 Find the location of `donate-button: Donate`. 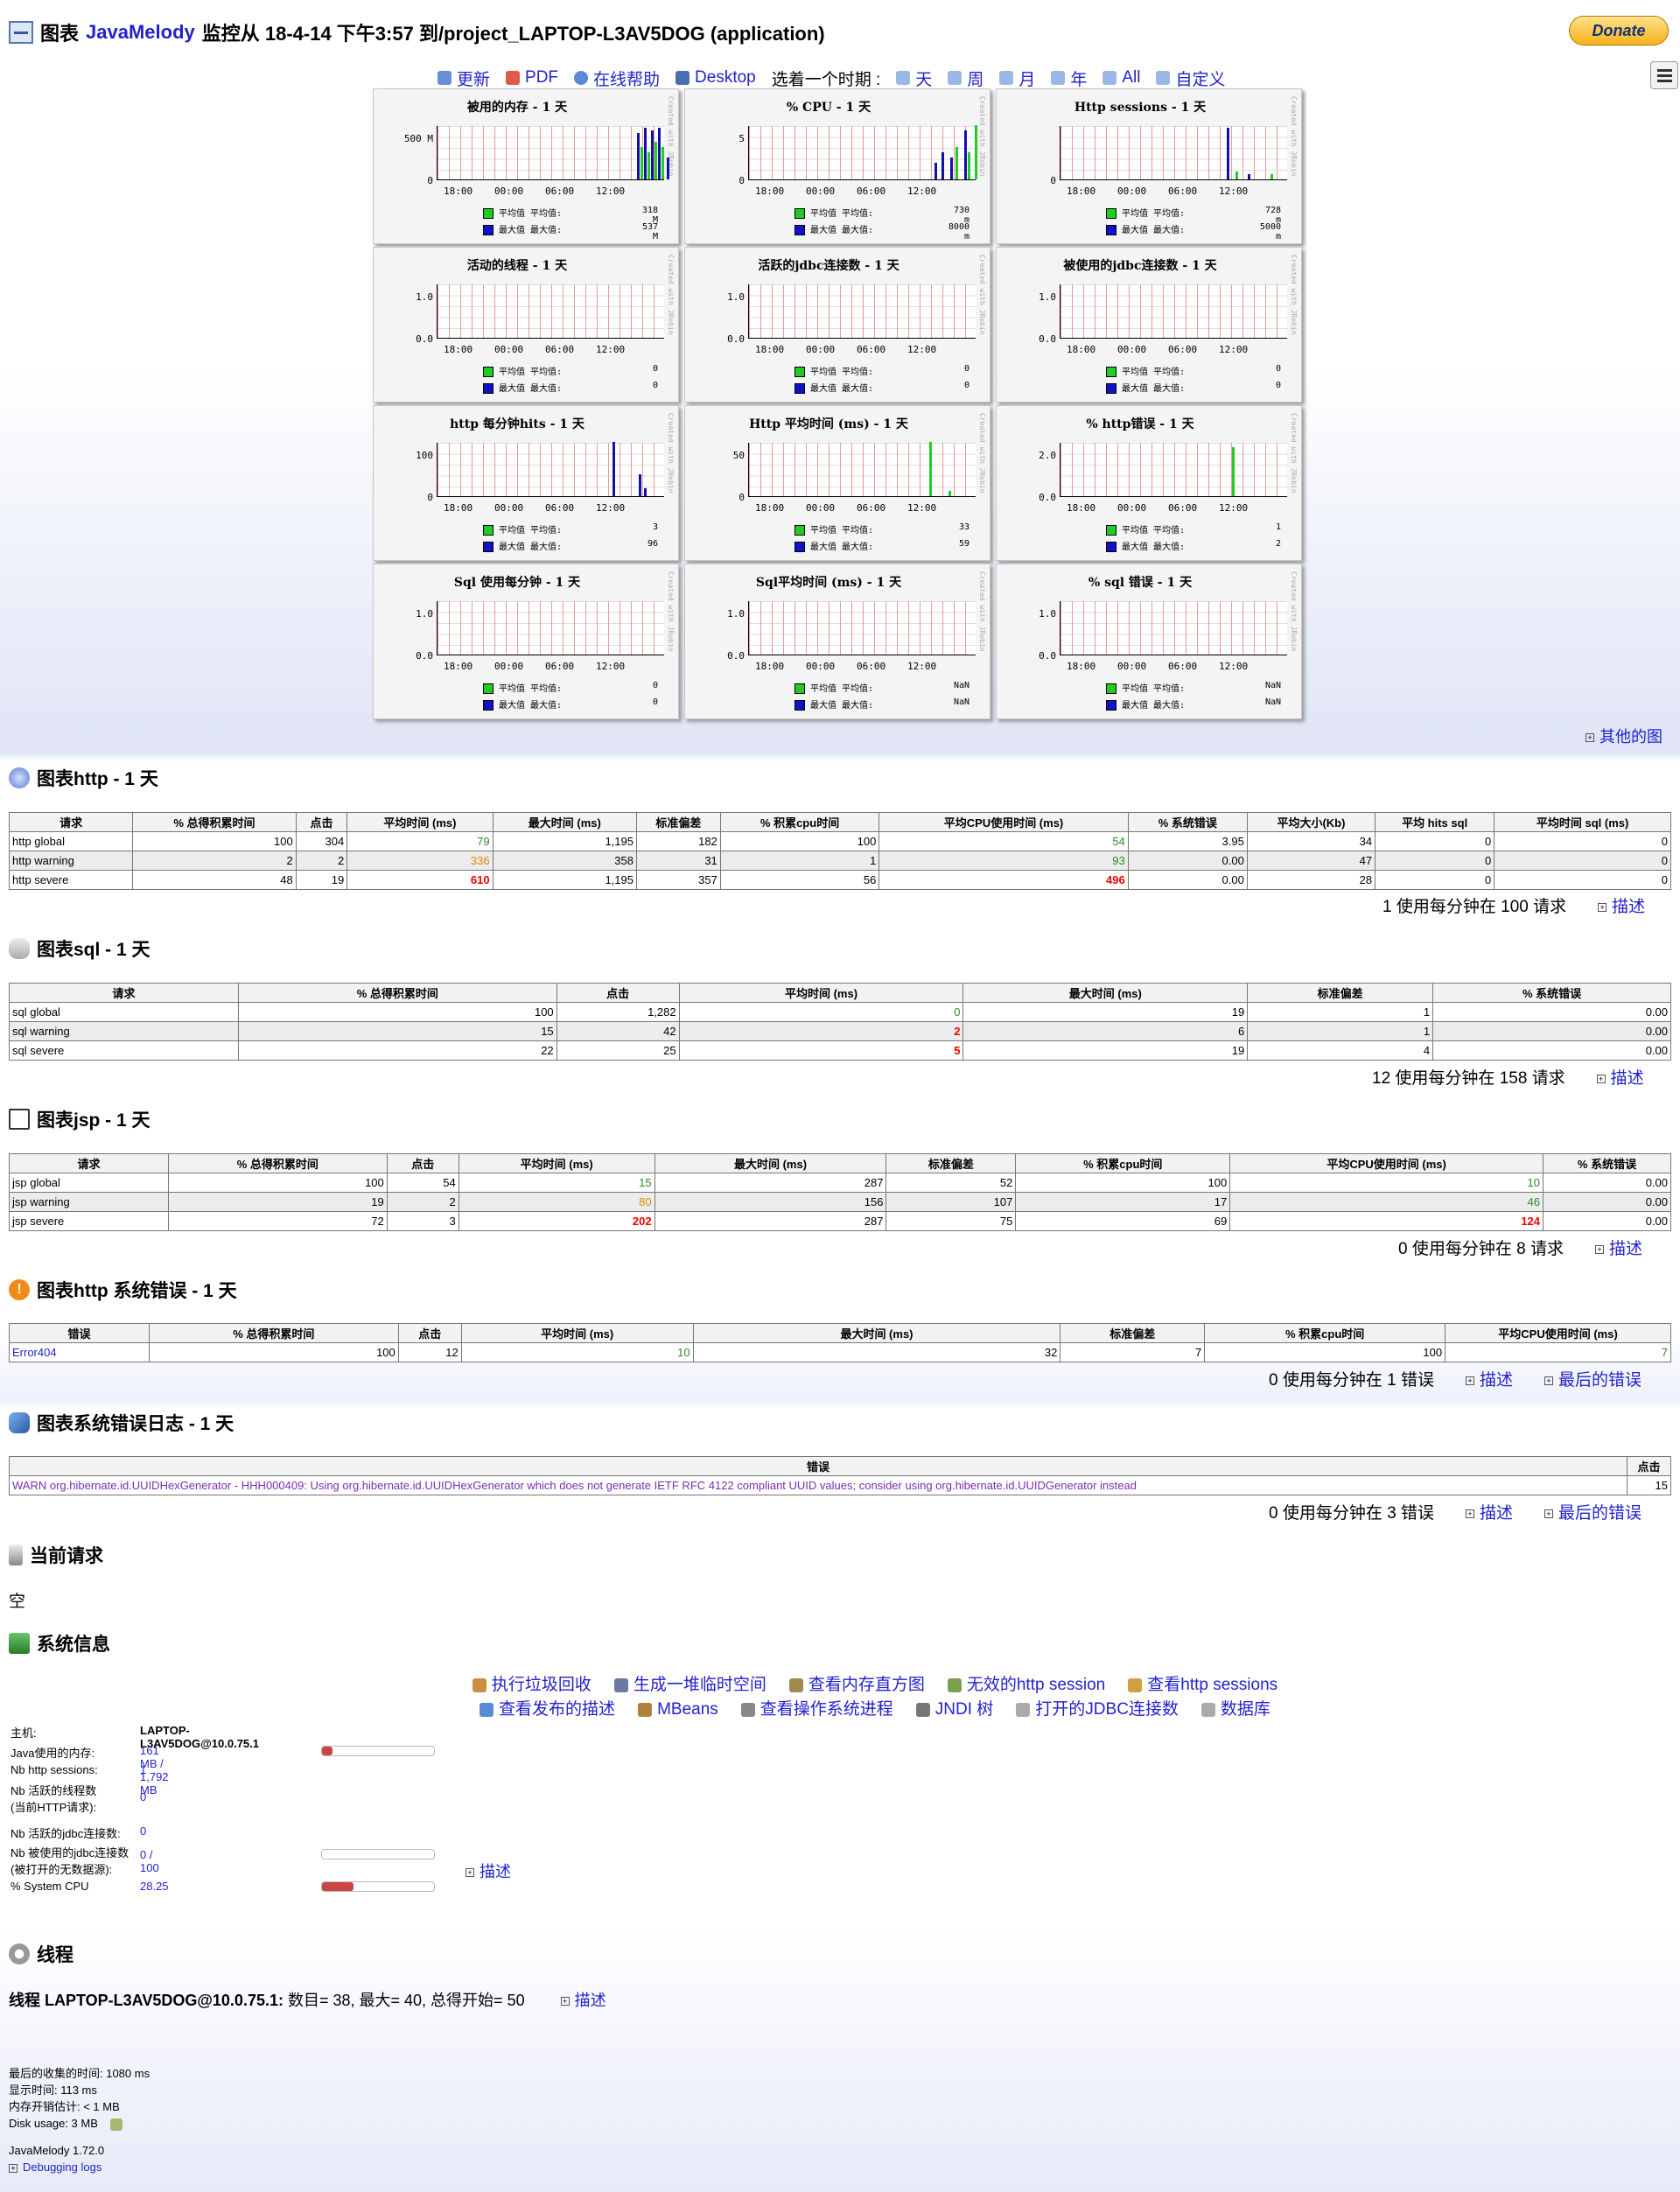

donate-button: Donate is located at coordinates (1619, 31).